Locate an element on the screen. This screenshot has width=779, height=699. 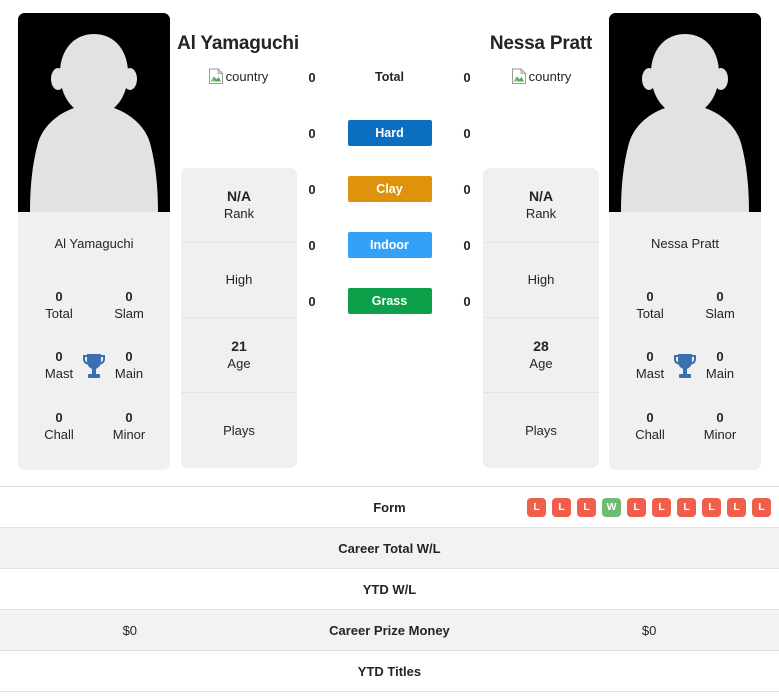
surface-total-left-value: 0 is located at coordinates (312, 77).